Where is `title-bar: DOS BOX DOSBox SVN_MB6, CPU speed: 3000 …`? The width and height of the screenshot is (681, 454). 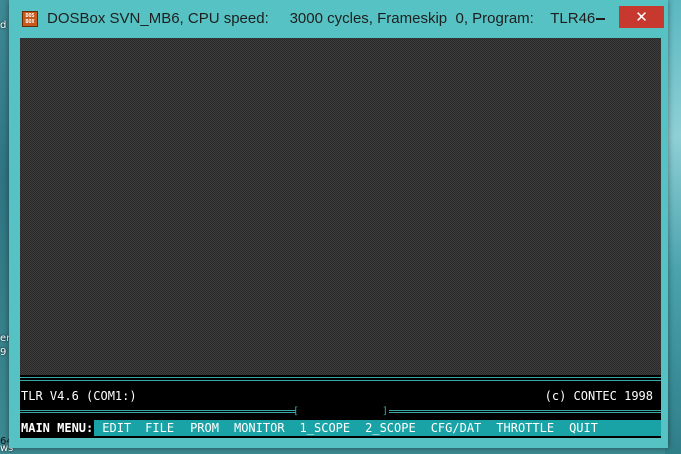 title-bar: DOS BOX DOSBox SVN_MB6, CPU speed: 3000 … is located at coordinates (338, 19).